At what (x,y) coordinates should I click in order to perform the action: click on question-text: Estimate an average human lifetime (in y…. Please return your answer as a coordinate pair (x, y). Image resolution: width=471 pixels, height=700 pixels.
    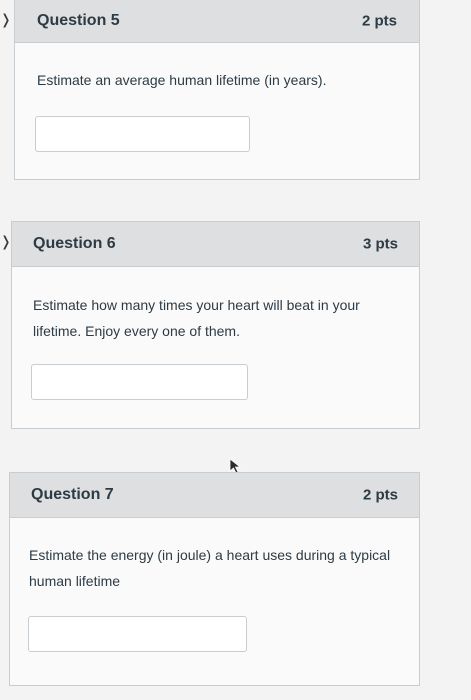
    Looking at the image, I should click on (182, 80).